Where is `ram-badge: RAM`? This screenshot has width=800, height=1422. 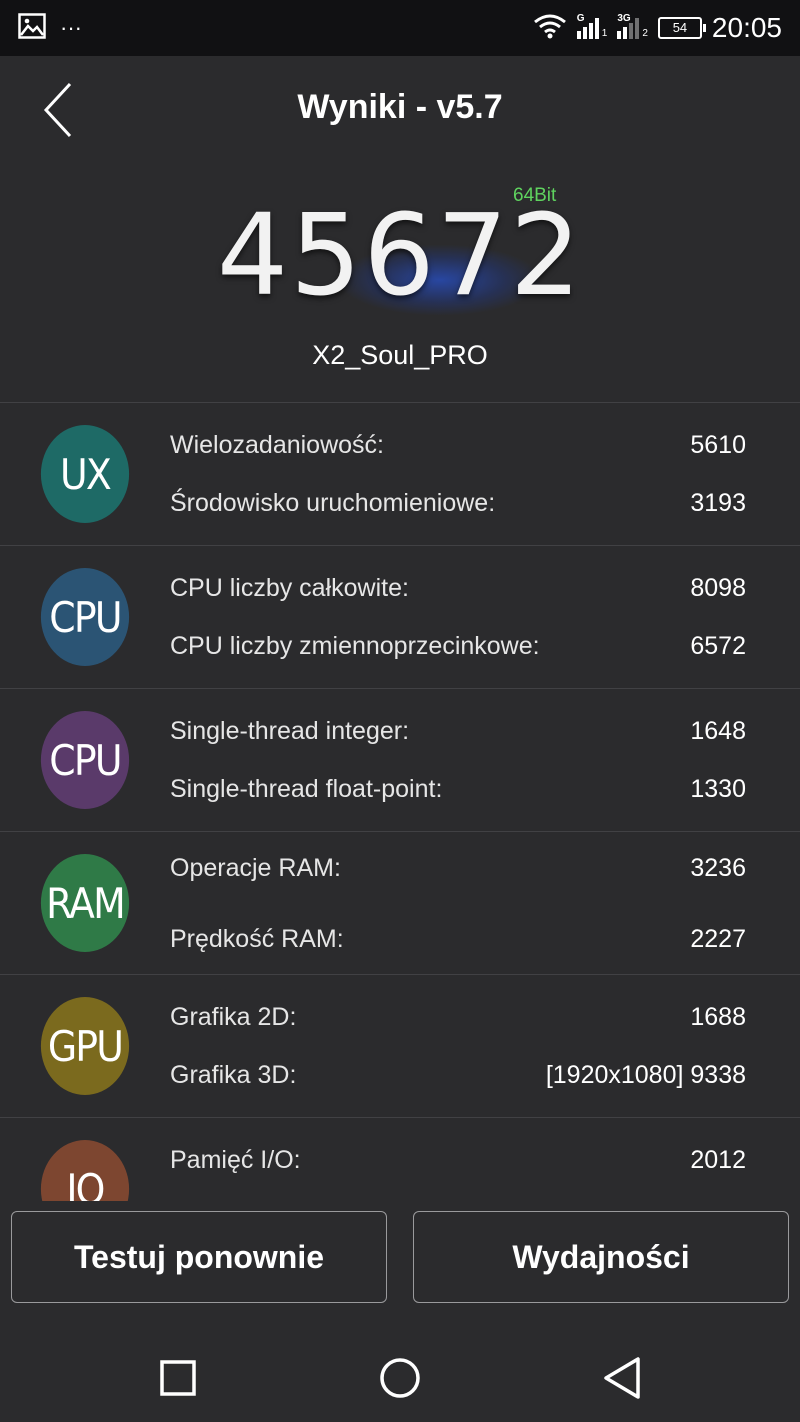
ram-badge: RAM is located at coordinates (85, 903).